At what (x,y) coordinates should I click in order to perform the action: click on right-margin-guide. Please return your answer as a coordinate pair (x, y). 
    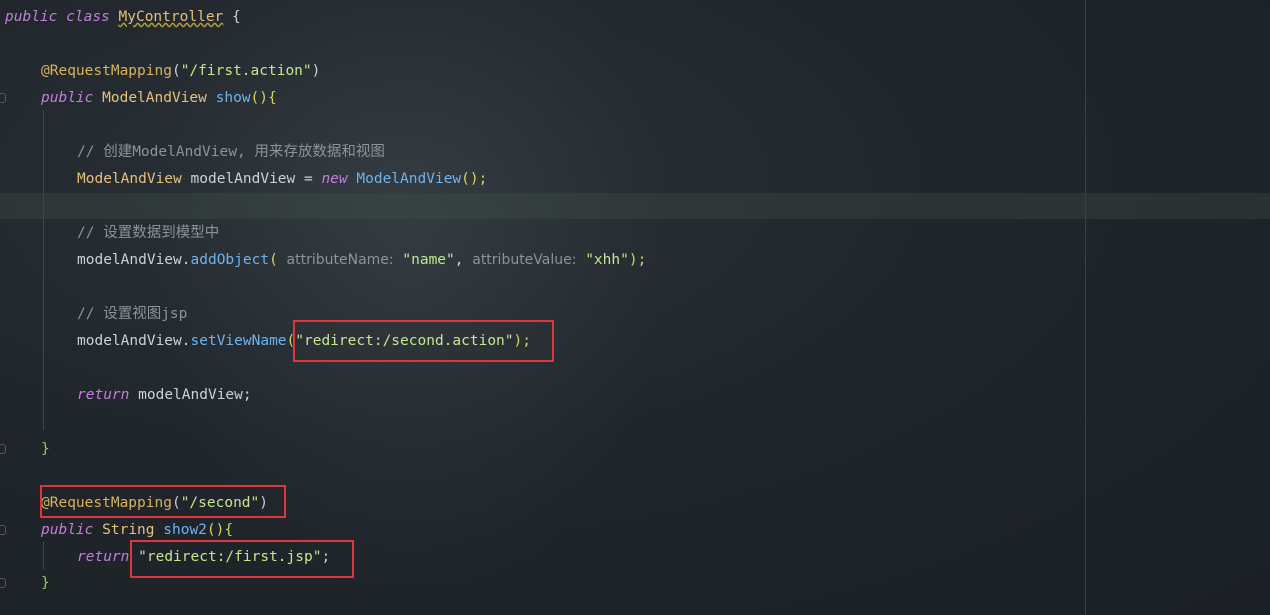
    Looking at the image, I should click on (1085, 307).